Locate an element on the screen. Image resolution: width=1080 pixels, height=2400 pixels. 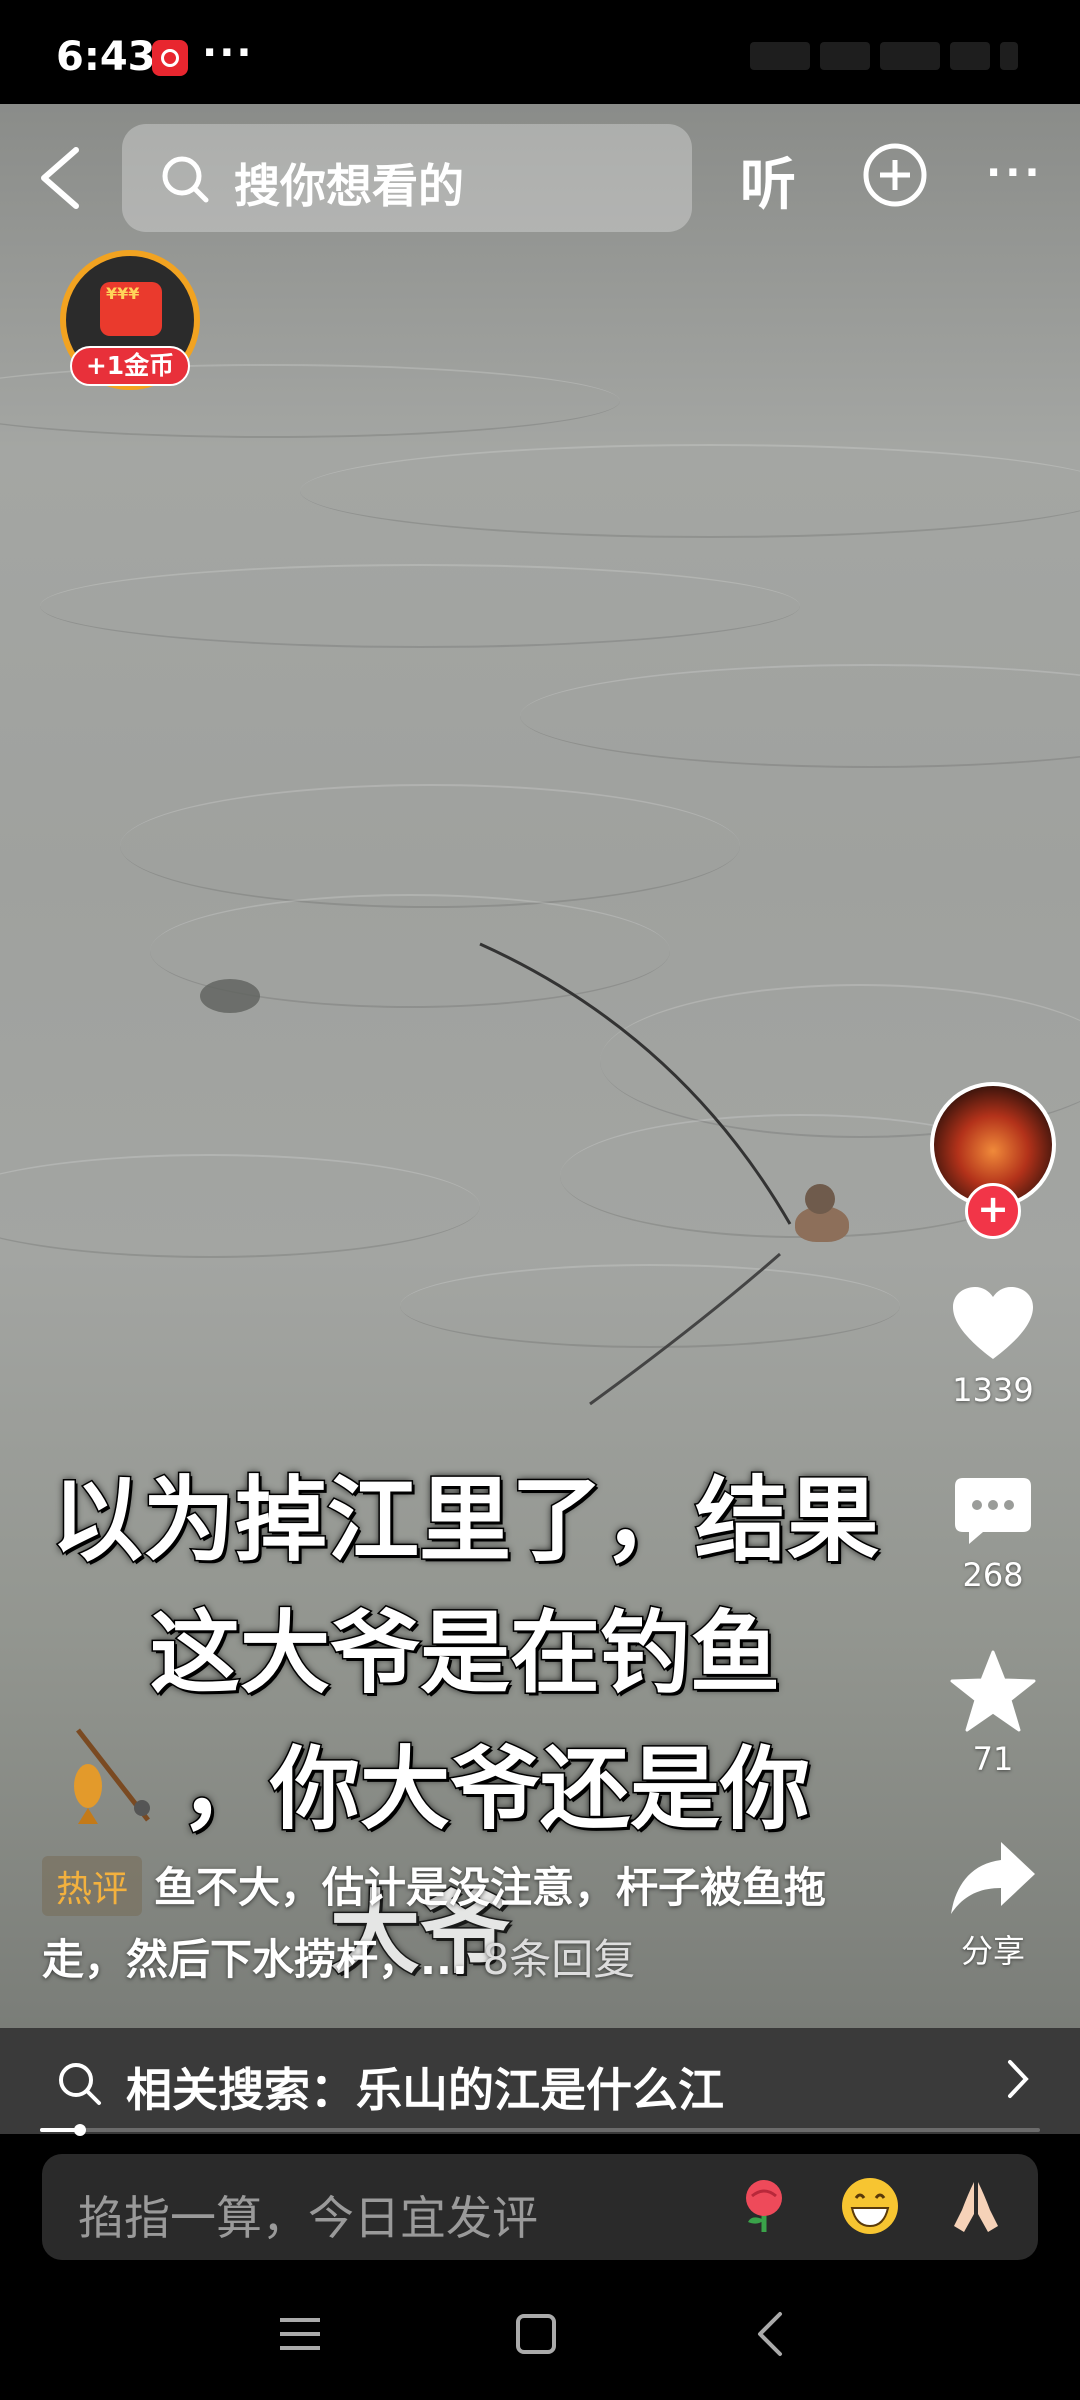
comment-count: 268 is located at coordinates (993, 1575).